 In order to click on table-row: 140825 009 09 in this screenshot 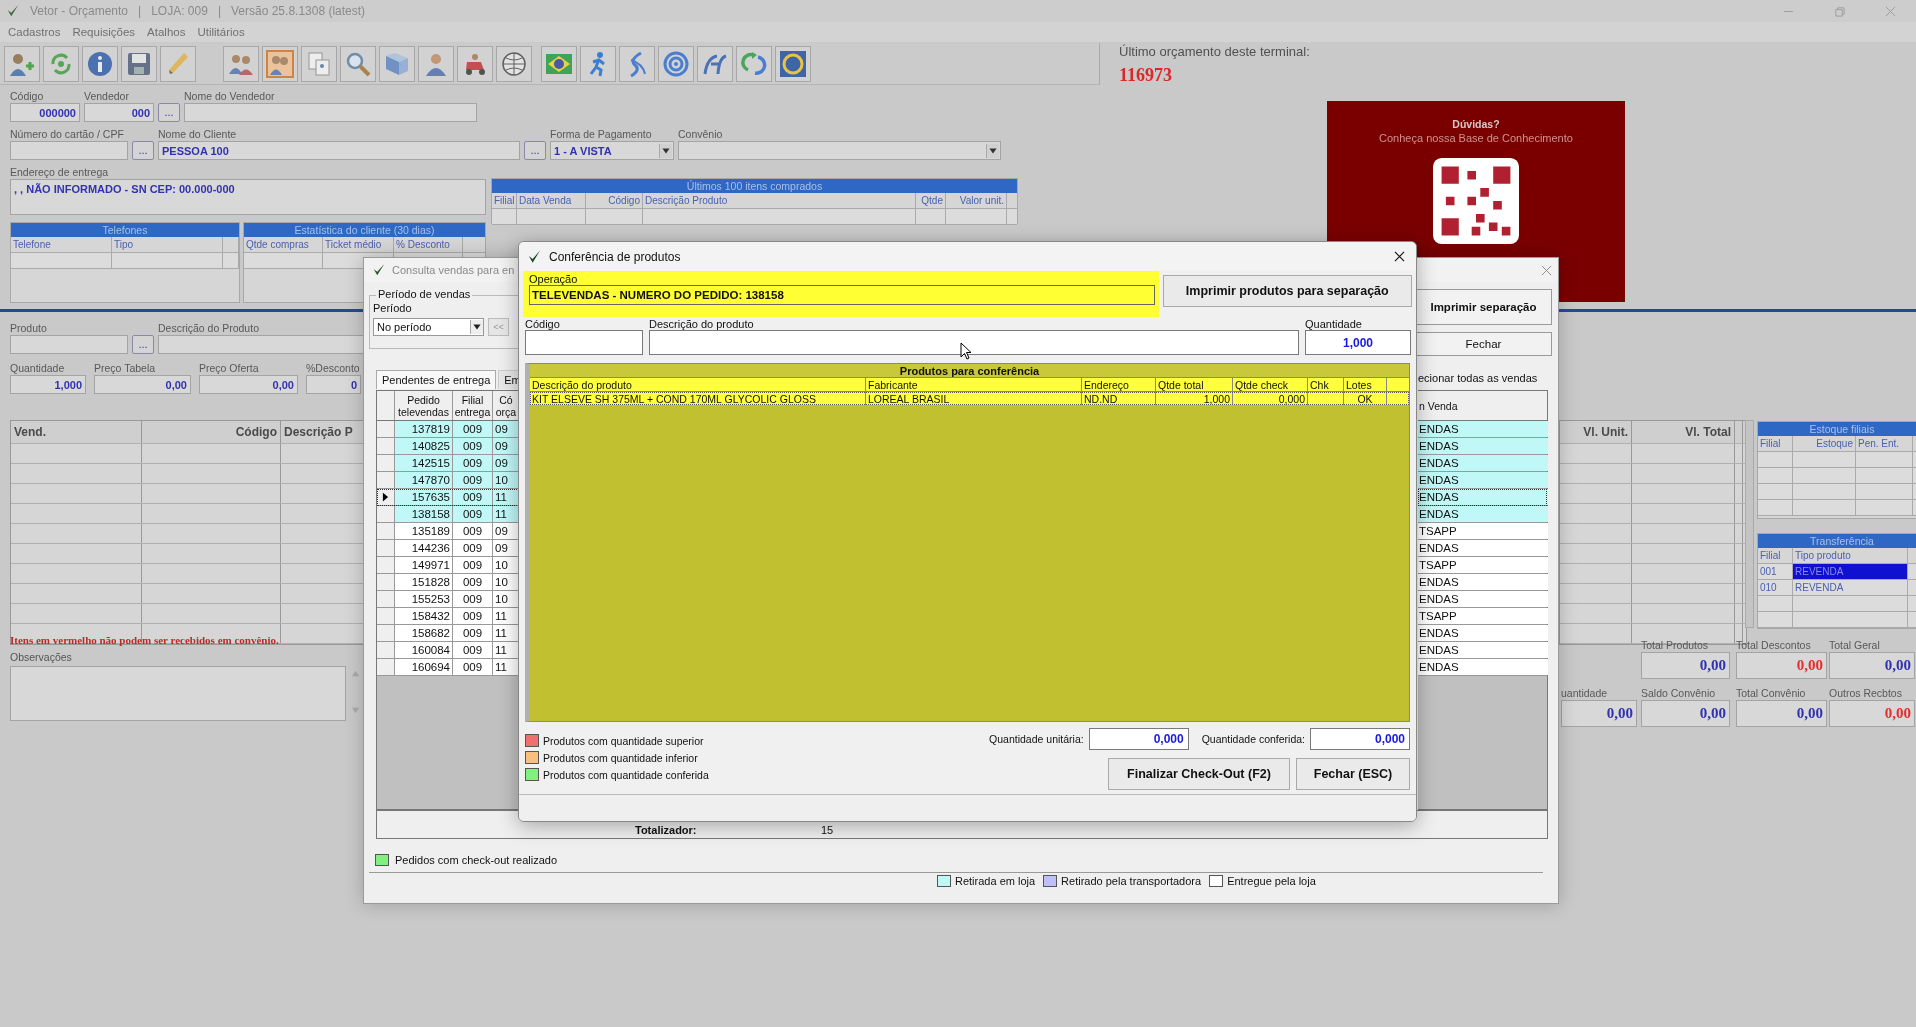, I will do `click(448, 446)`.